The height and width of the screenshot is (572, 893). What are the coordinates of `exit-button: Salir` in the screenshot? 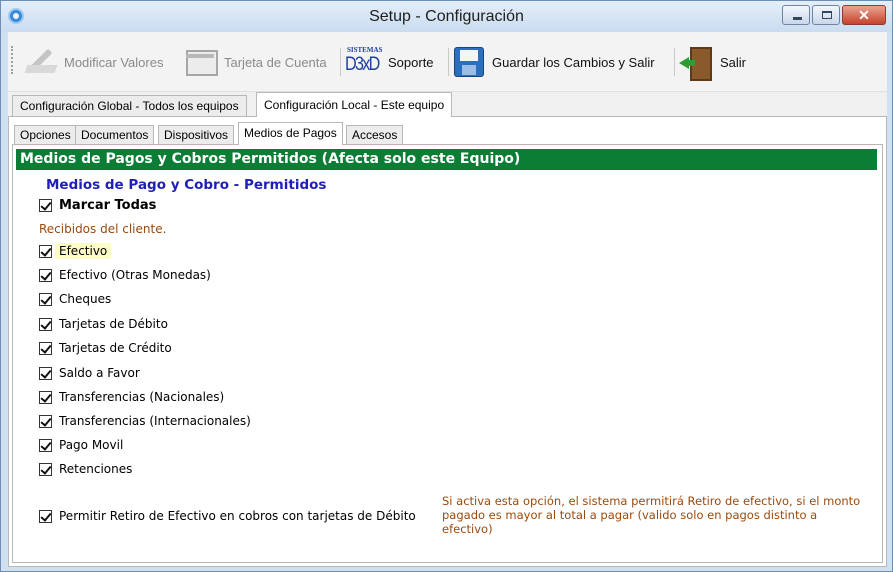 It's located at (712, 63).